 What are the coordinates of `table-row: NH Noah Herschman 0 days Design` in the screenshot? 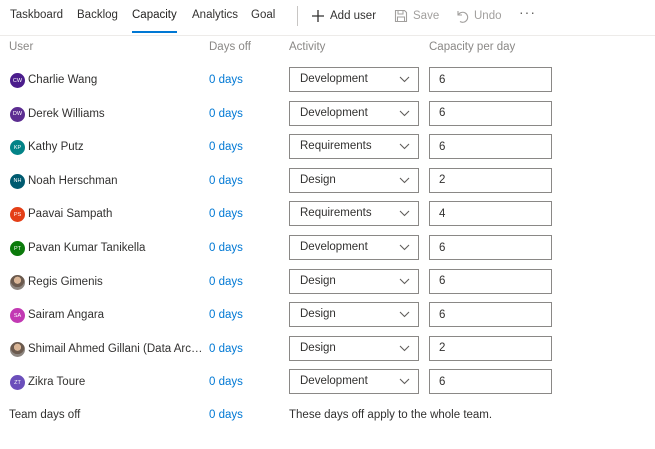 It's located at (327, 181).